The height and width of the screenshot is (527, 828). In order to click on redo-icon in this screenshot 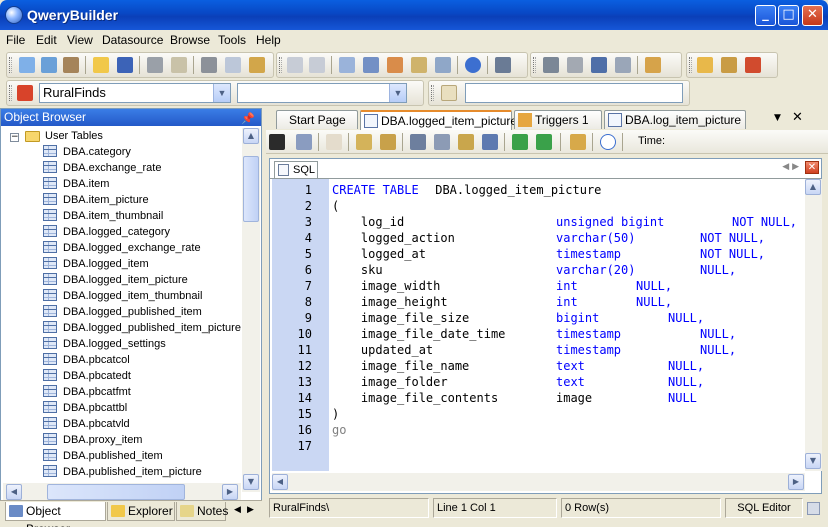, I will do `click(317, 65)`.